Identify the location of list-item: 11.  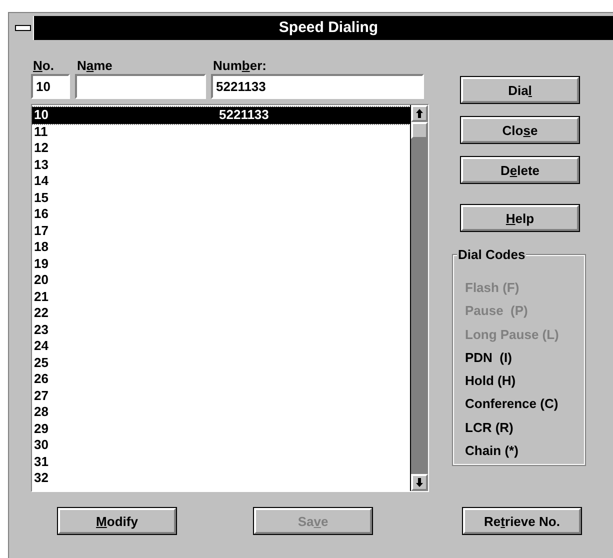
(221, 132).